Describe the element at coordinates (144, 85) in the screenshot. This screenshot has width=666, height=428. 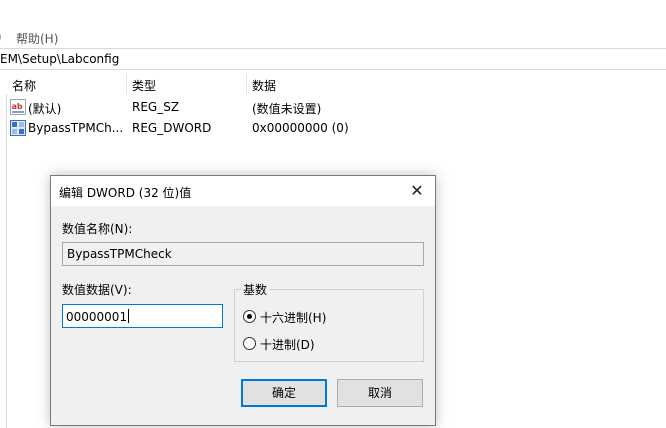
I see `column-header-type: 类型` at that location.